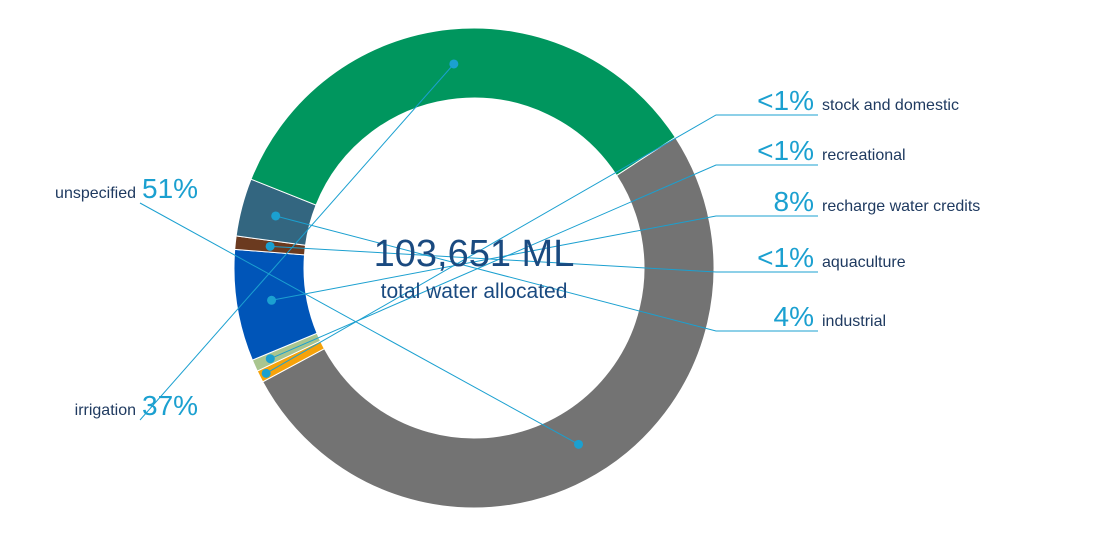 Image resolution: width=1104 pixels, height=539 pixels. What do you see at coordinates (474, 254) in the screenshot?
I see `center-total-value: 103,651 ML` at bounding box center [474, 254].